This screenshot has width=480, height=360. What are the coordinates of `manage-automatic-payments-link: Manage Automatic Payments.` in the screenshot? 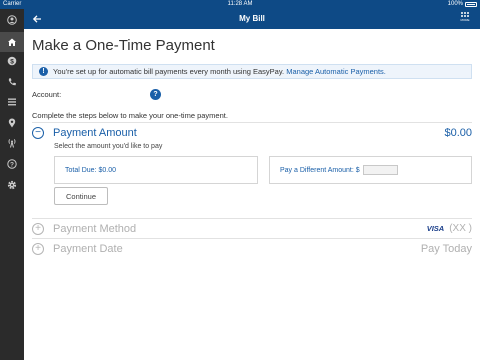 It's located at (336, 71).